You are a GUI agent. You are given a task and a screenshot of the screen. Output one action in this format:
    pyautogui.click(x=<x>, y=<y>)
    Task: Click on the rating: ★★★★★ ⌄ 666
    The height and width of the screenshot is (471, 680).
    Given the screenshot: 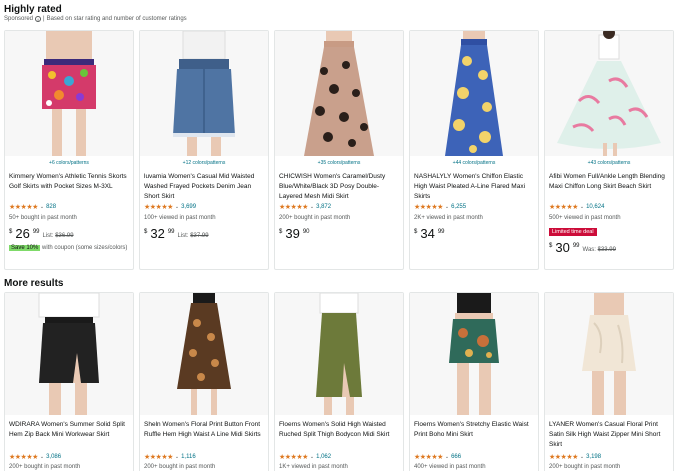 What is the action you would take?
    pyautogui.click(x=437, y=457)
    